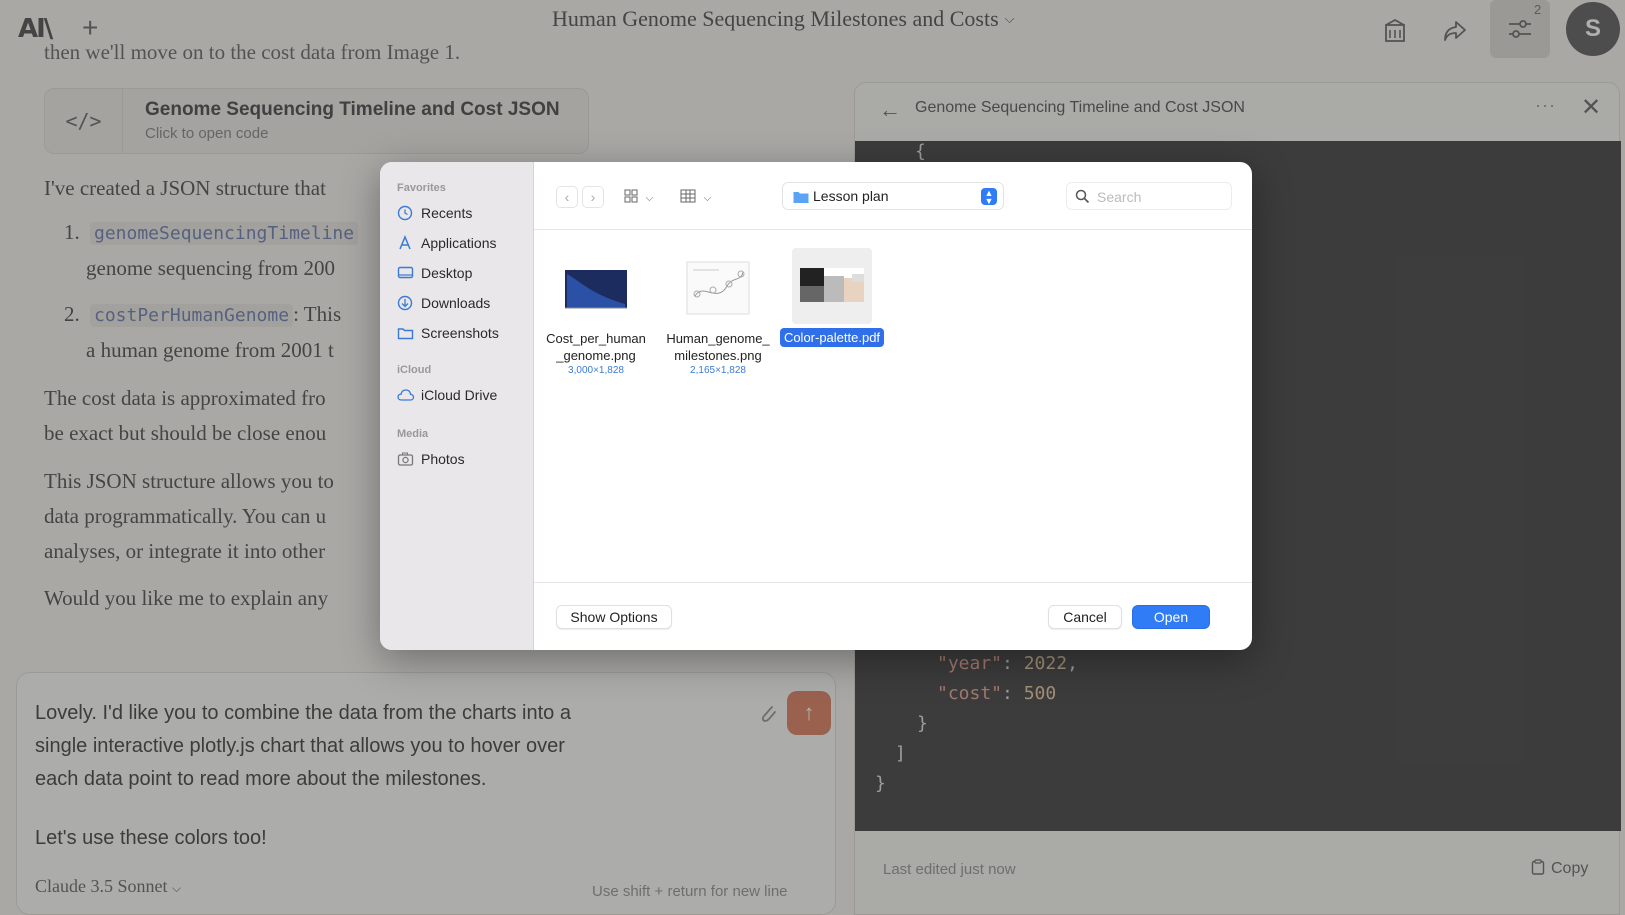 The image size is (1625, 915). Describe the element at coordinates (414, 370) in the screenshot. I see `sidebar-section-icloud: iCloud` at that location.